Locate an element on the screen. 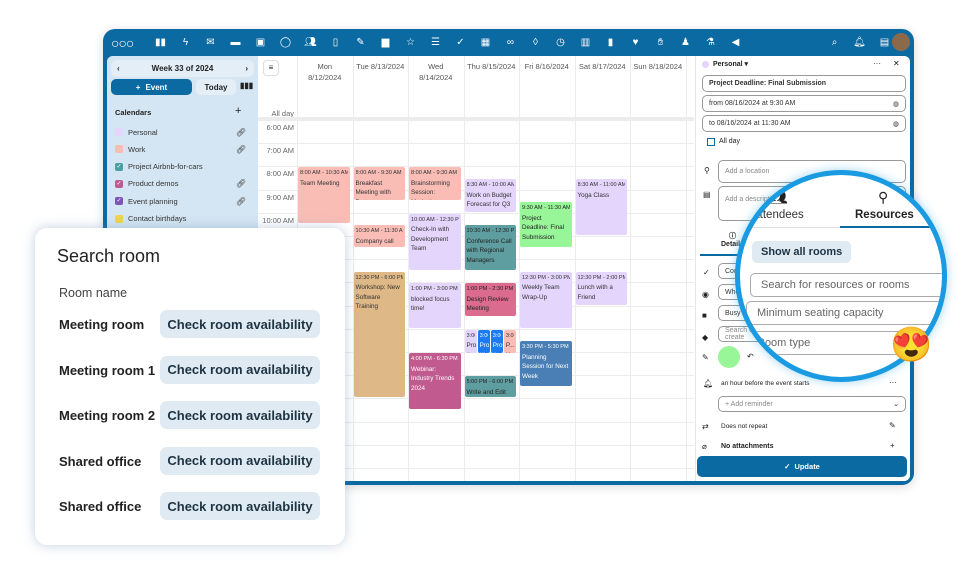 Image resolution: width=968 pixels, height=576 pixels. avatar is located at coordinates (901, 42).